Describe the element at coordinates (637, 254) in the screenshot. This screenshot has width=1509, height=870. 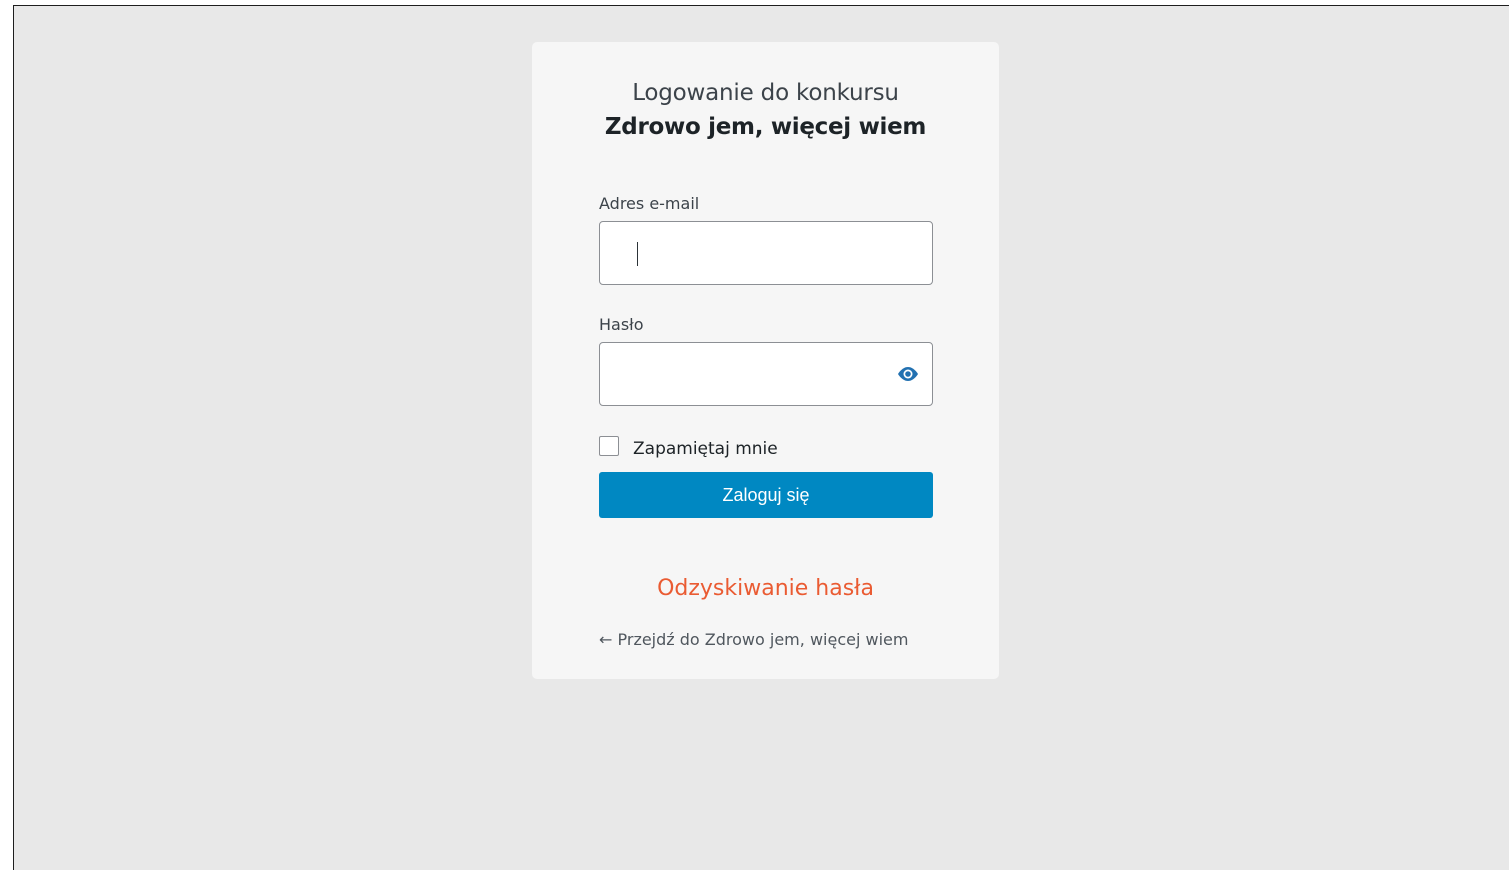
I see `text-caret` at that location.